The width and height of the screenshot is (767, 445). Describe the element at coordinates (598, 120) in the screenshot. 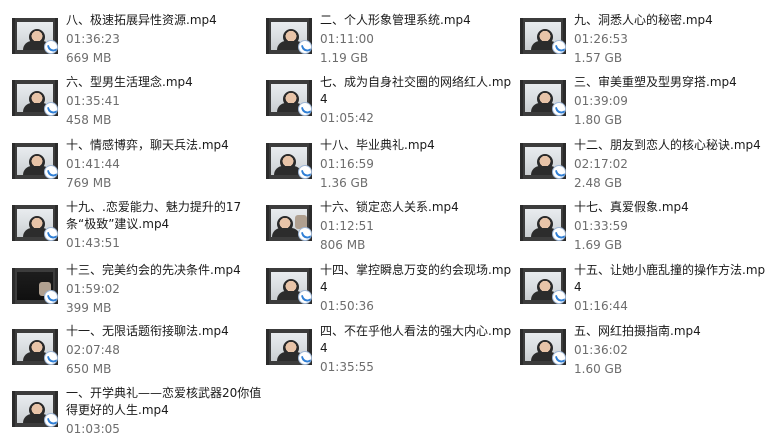

I see `file-size: 1.80 GB` at that location.